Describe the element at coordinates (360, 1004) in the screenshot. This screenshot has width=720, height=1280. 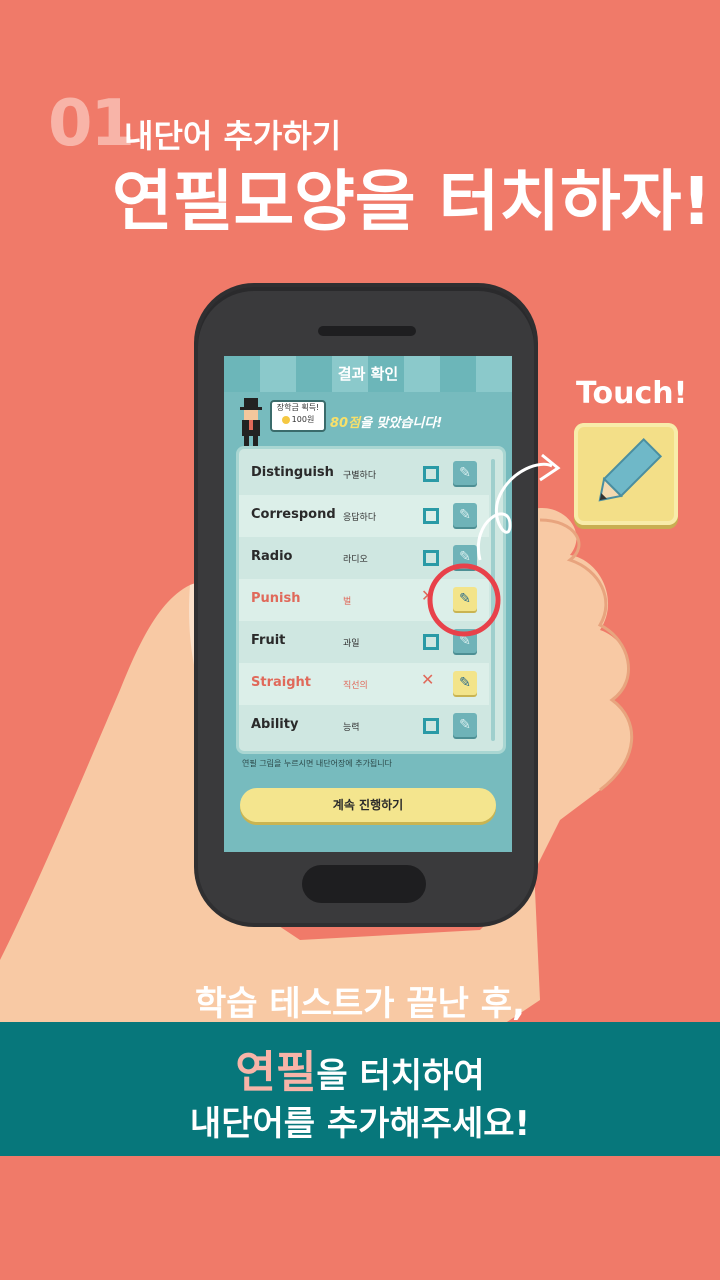
I see `sub-caption: 학습 테스트가 끝난 후,` at that location.